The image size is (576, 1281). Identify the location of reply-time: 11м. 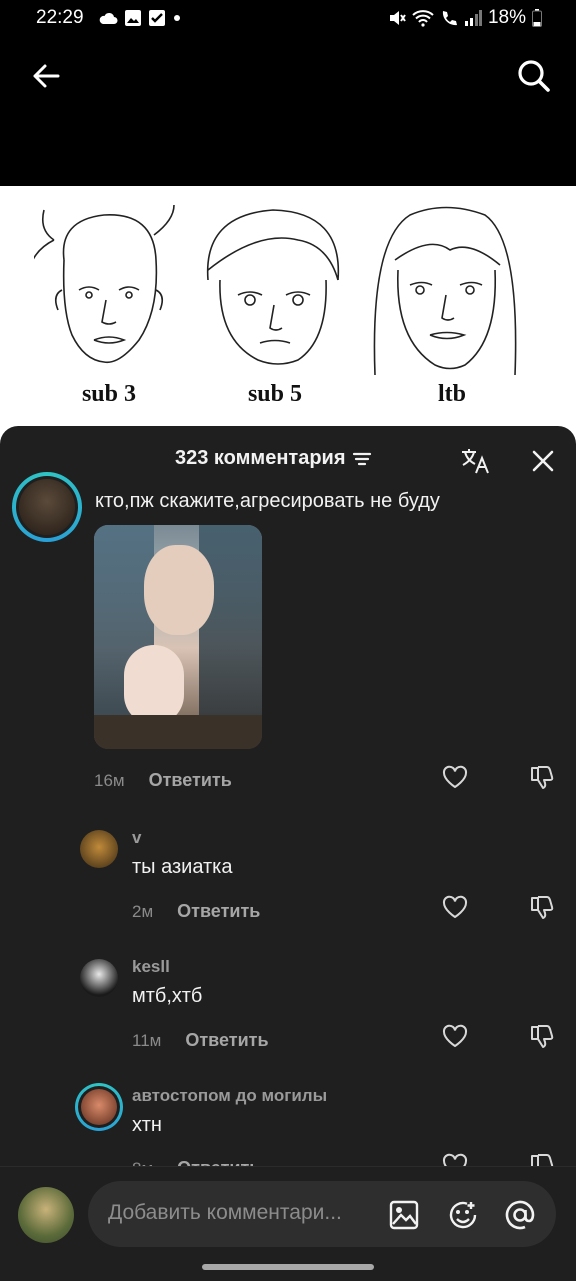
(147, 1040).